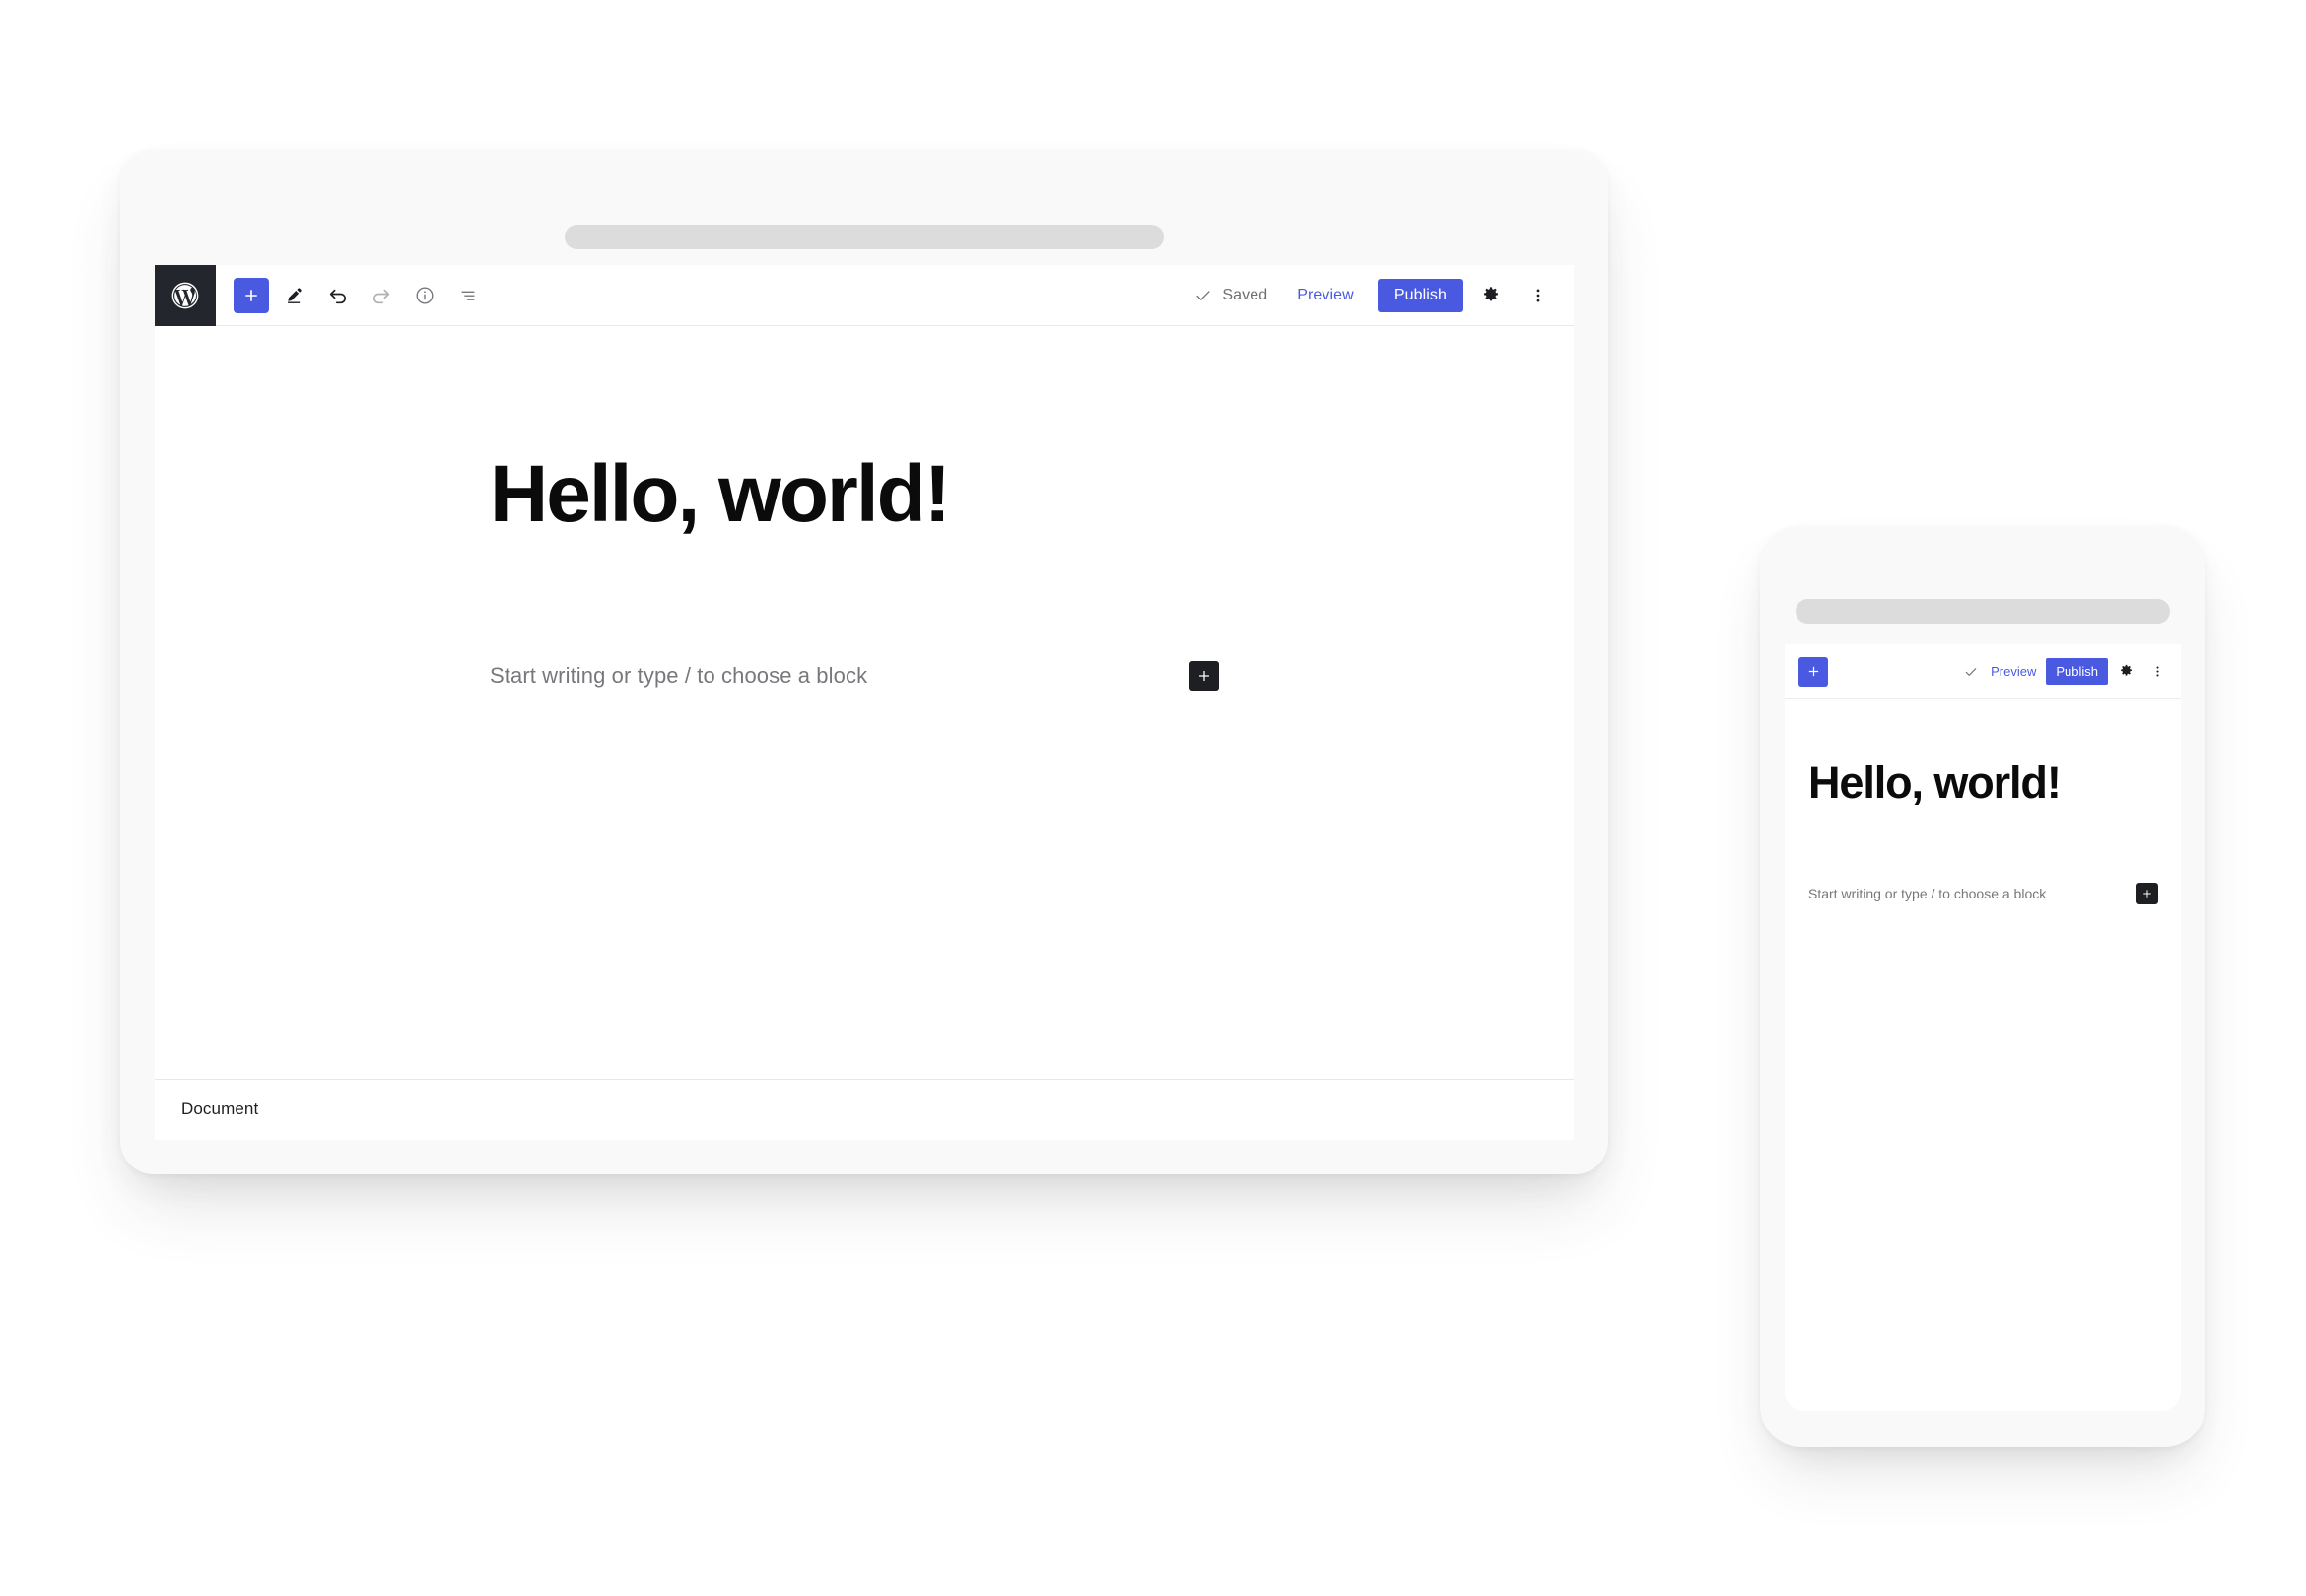 The width and height of the screenshot is (2306, 1596). I want to click on redo-arrow-icon, so click(382, 296).